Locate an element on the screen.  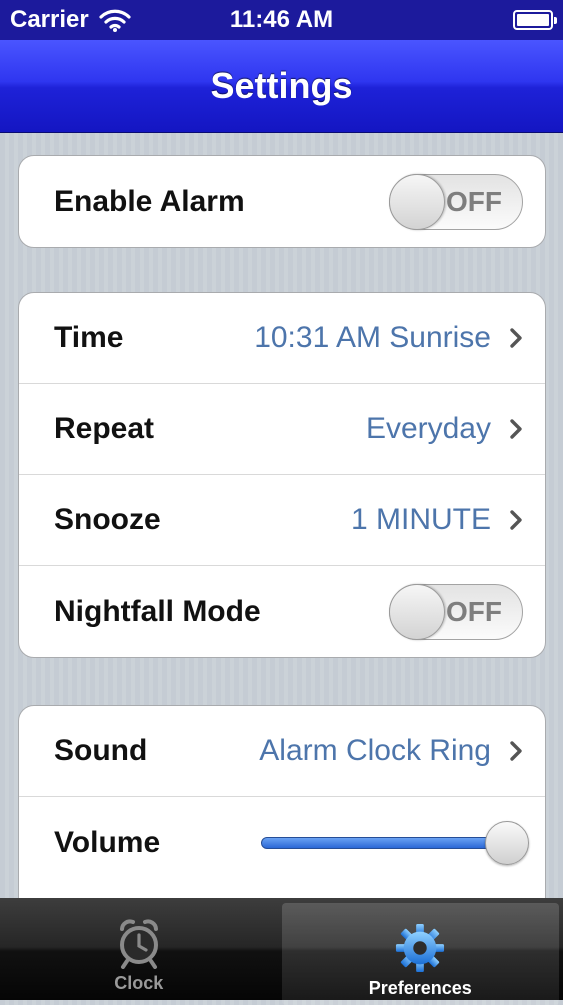
sound-row: Sound Alarm Clock Ring is located at coordinates (282, 751).